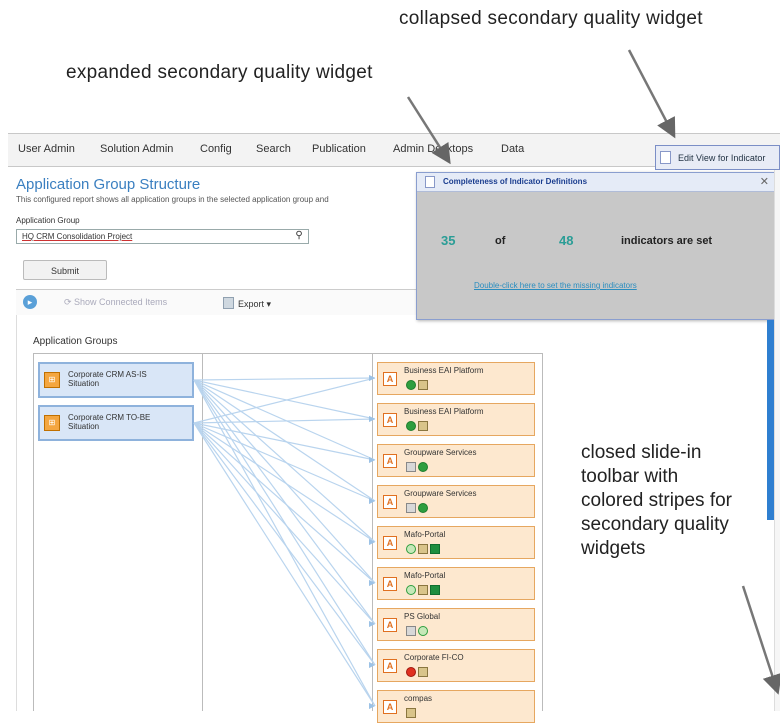  I want to click on annotation-line: widgets, so click(613, 548).